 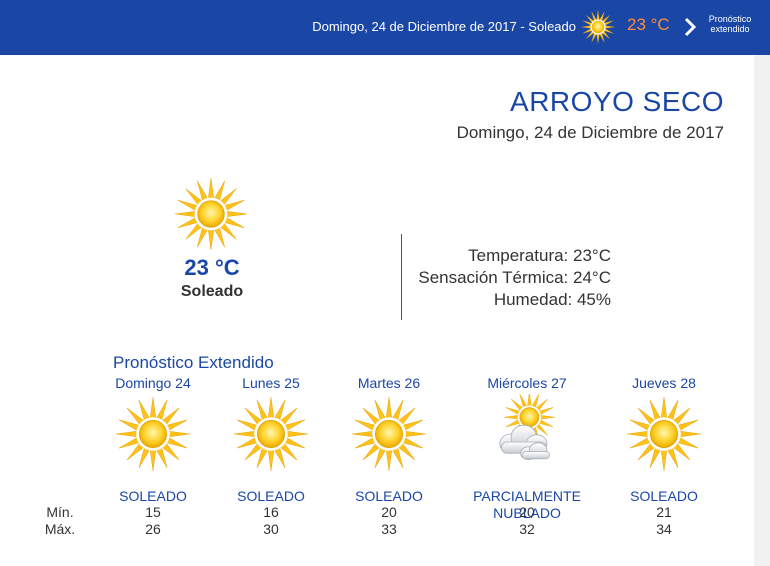 I want to click on day-max: 26, so click(x=153, y=529).